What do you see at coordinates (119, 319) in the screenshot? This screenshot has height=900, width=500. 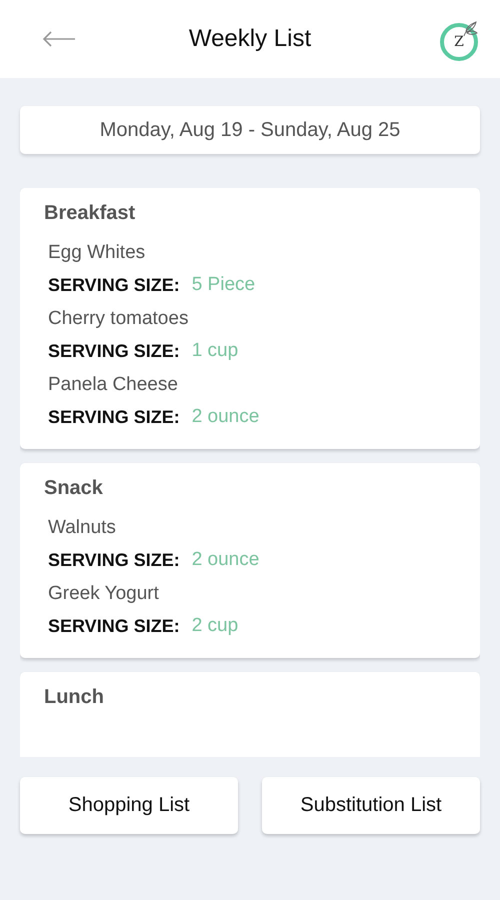 I see `food-name: Cherry tomatoes` at bounding box center [119, 319].